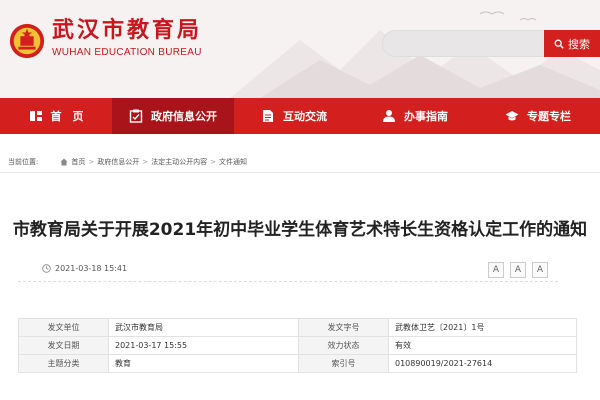 The height and width of the screenshot is (400, 600). I want to click on breadcrumb-item-notices: 文件通知, so click(233, 162).